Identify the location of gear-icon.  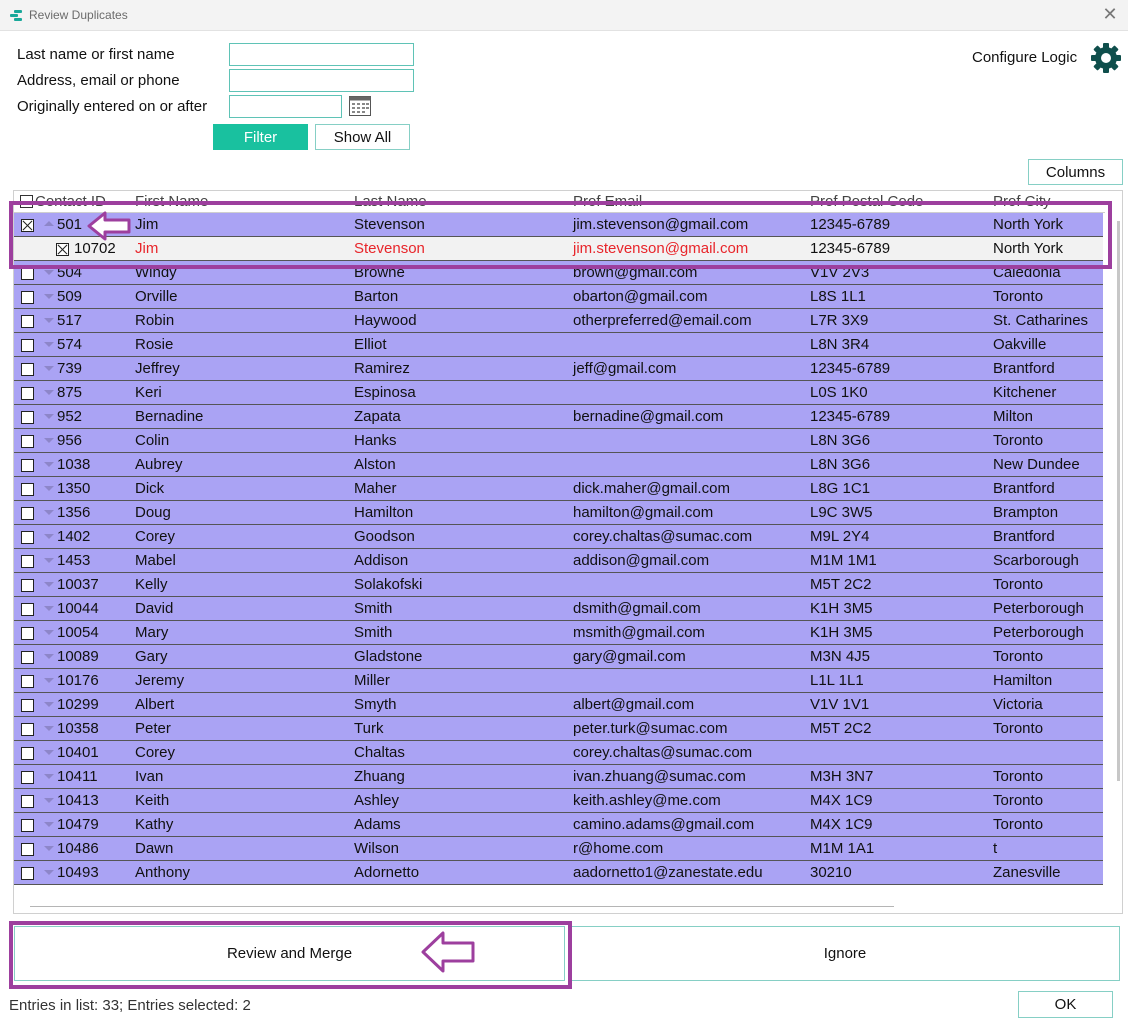
(1106, 58).